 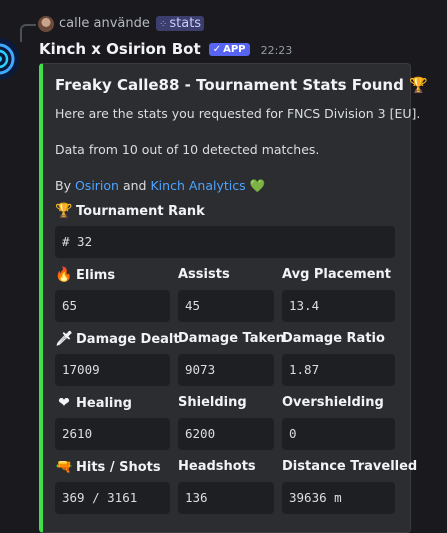 I want to click on bot-avatar, so click(x=10, y=59).